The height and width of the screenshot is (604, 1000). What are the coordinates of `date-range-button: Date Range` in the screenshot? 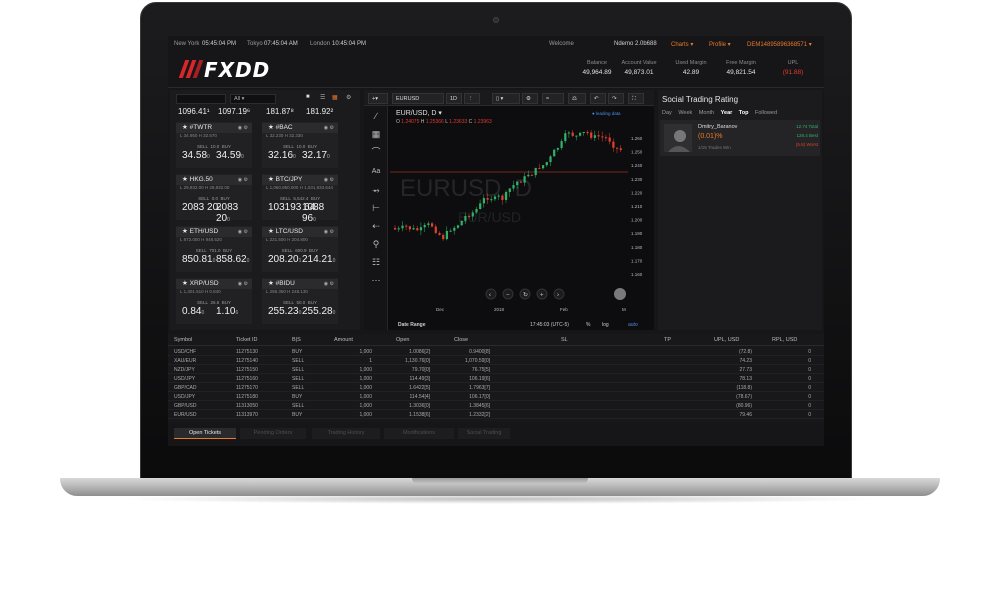 It's located at (412, 325).